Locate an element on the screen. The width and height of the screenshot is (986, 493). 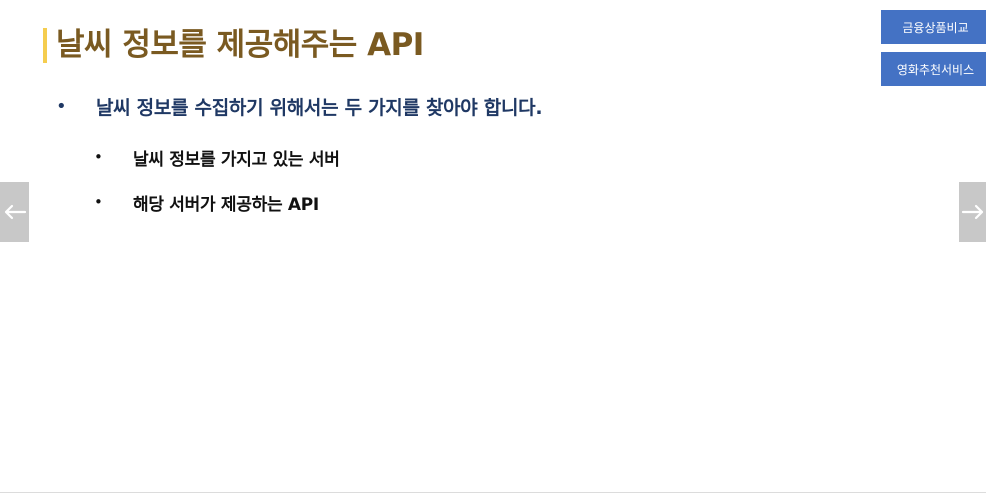
bullet-sub-item: • 해당 서버가 제공하는 API is located at coordinates (206, 202).